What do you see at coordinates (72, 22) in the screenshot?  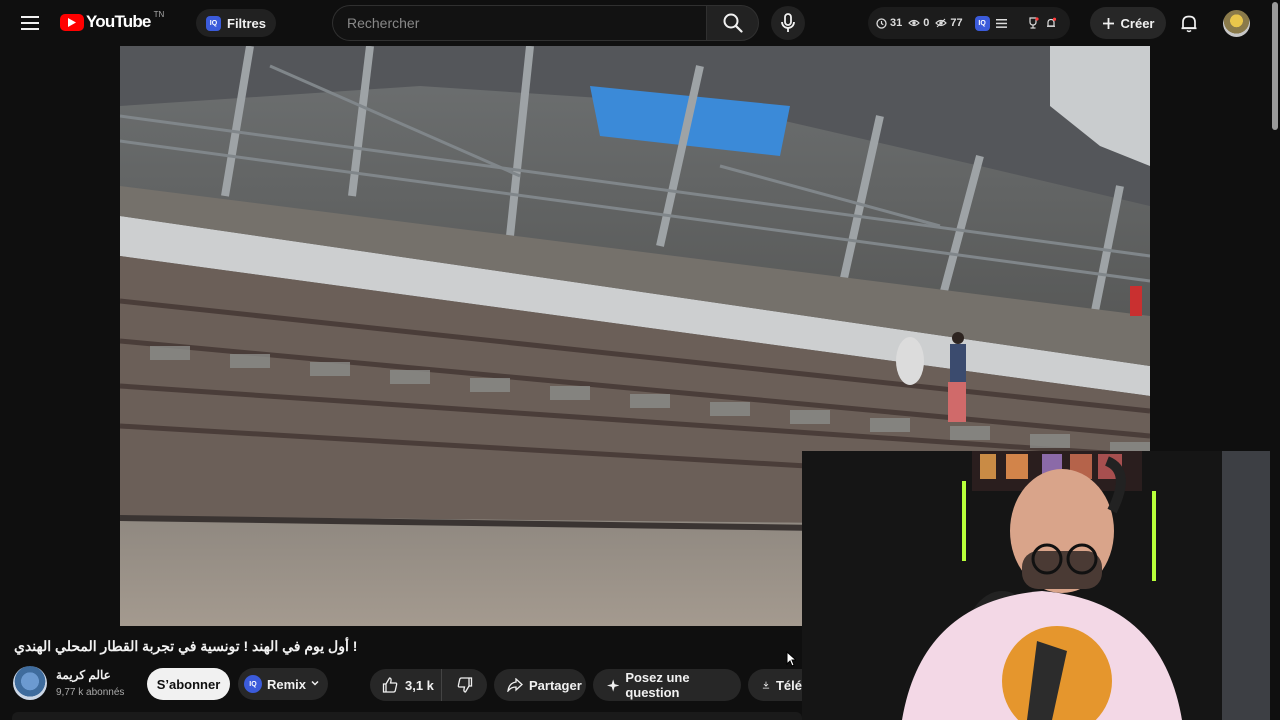 I see `play-logo-icon` at bounding box center [72, 22].